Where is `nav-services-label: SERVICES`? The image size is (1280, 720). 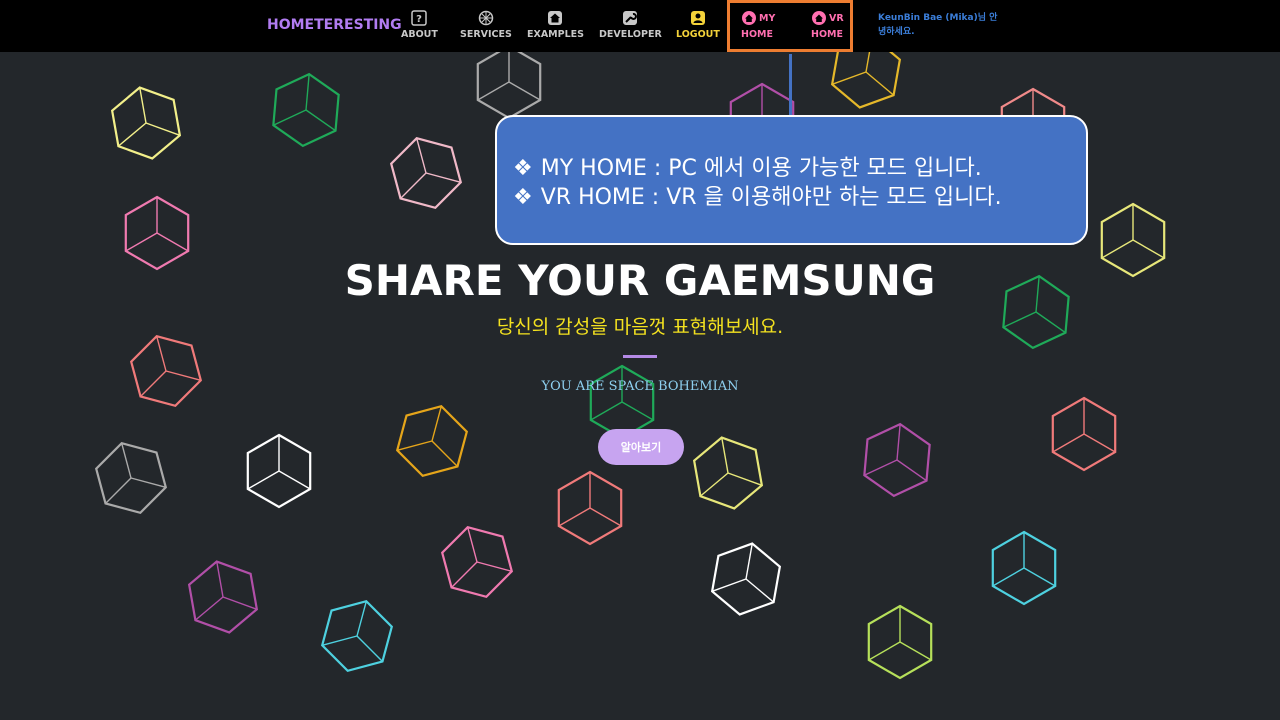 nav-services-label: SERVICES is located at coordinates (486, 34).